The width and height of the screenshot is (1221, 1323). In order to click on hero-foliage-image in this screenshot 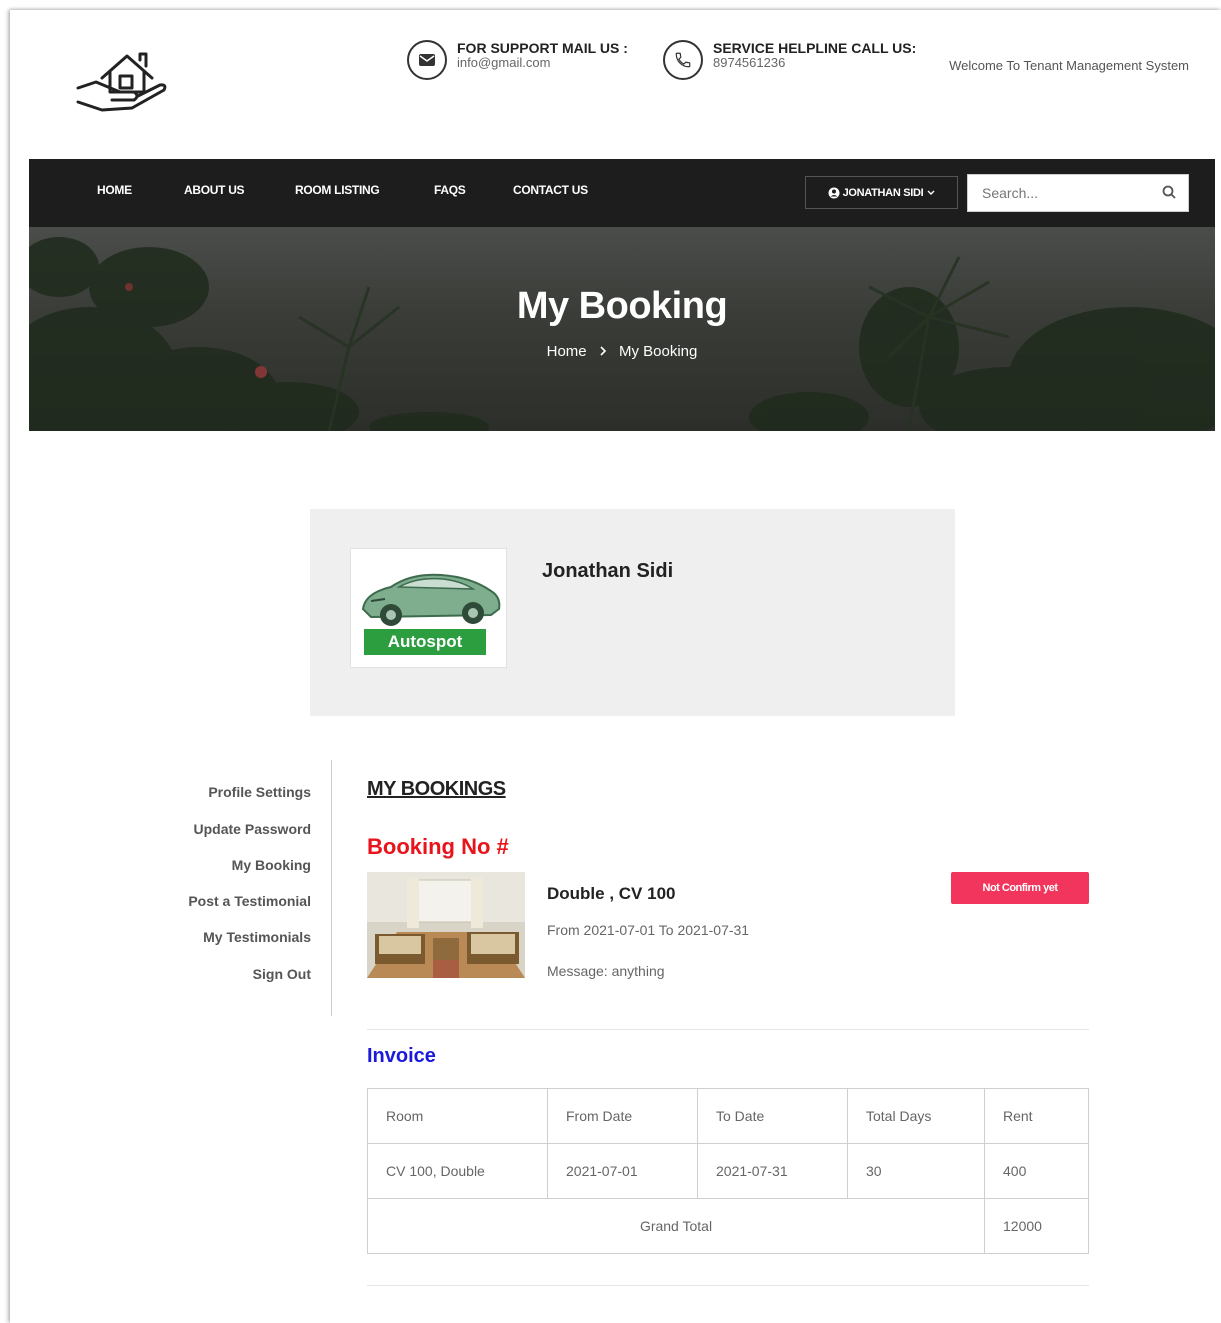, I will do `click(622, 334)`.